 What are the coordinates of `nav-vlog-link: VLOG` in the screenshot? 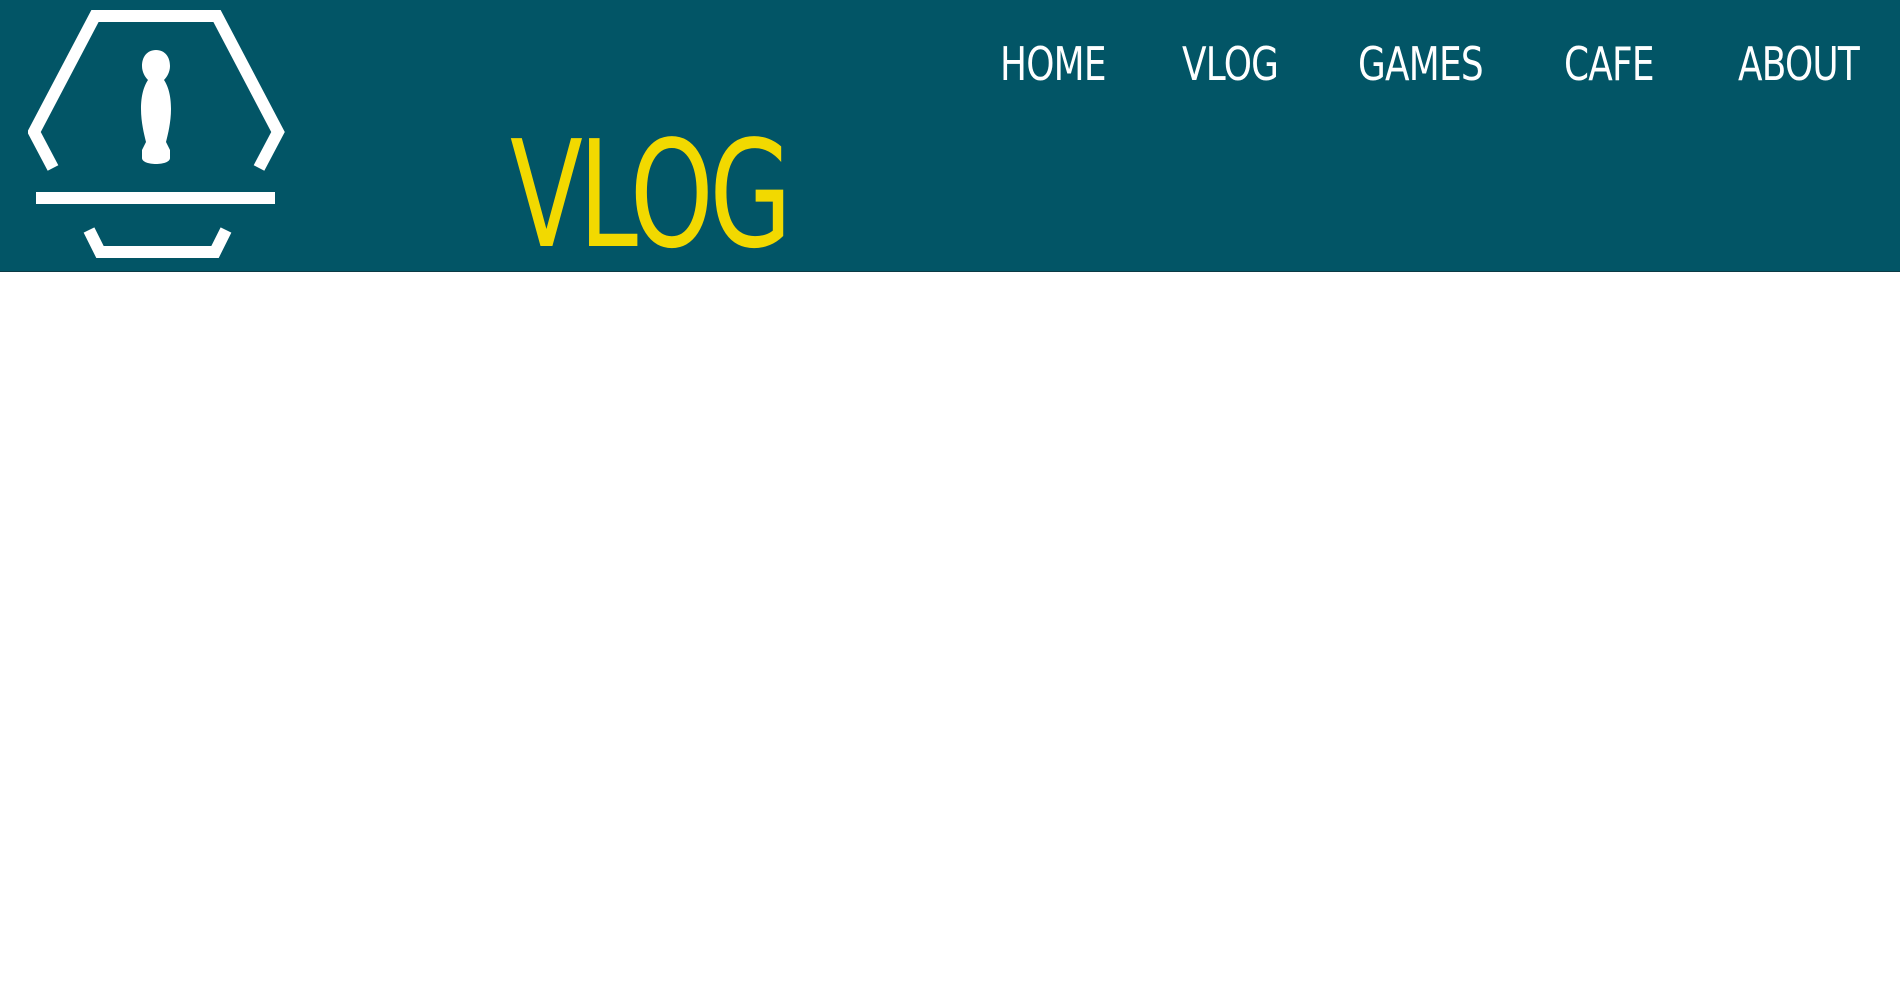 It's located at (1230, 64).